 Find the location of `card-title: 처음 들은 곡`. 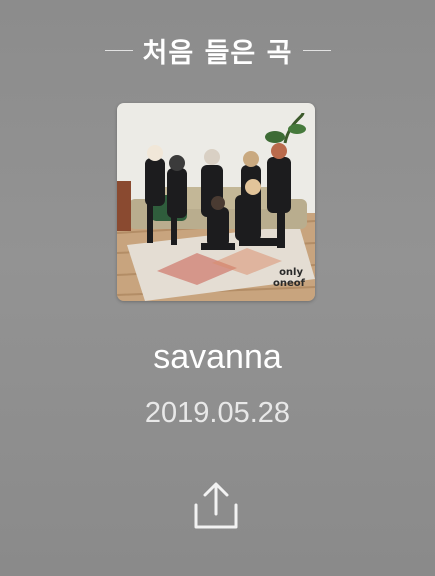

card-title: 처음 들은 곡 is located at coordinates (217, 53).